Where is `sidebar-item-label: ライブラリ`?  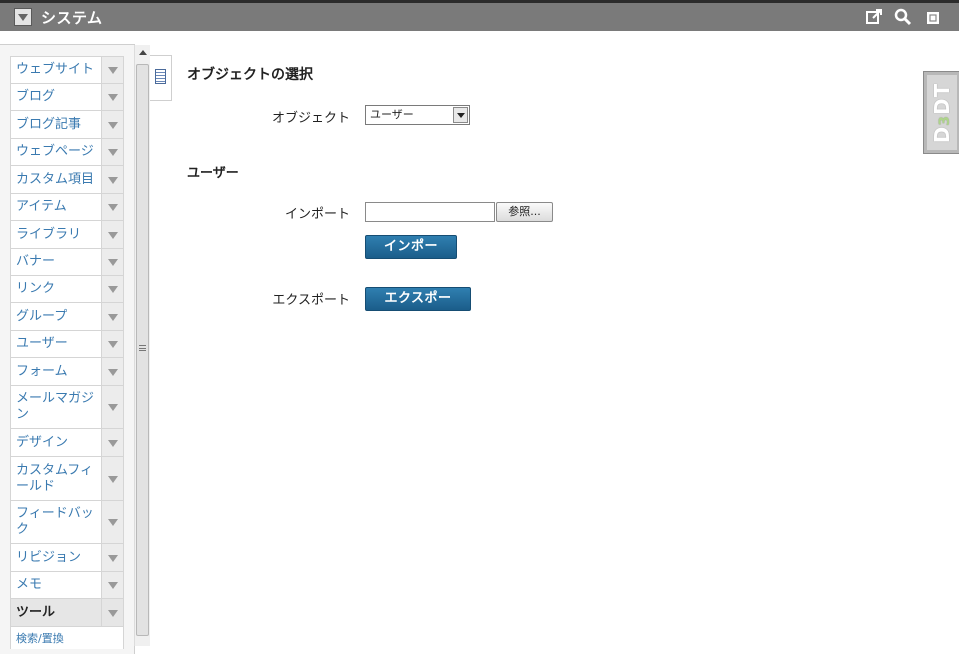 sidebar-item-label: ライブラリ is located at coordinates (56, 234).